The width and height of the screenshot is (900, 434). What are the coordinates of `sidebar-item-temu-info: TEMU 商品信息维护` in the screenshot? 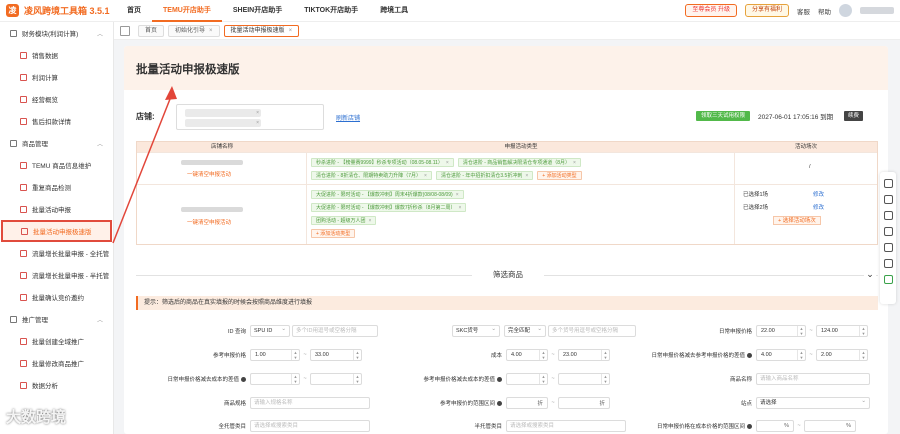 It's located at (56, 165).